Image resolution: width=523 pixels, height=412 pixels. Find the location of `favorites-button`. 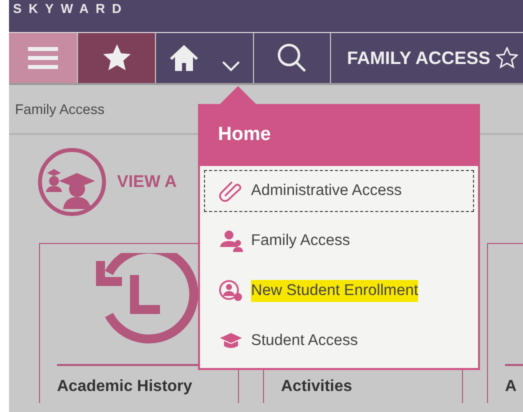

favorites-button is located at coordinates (116, 58).